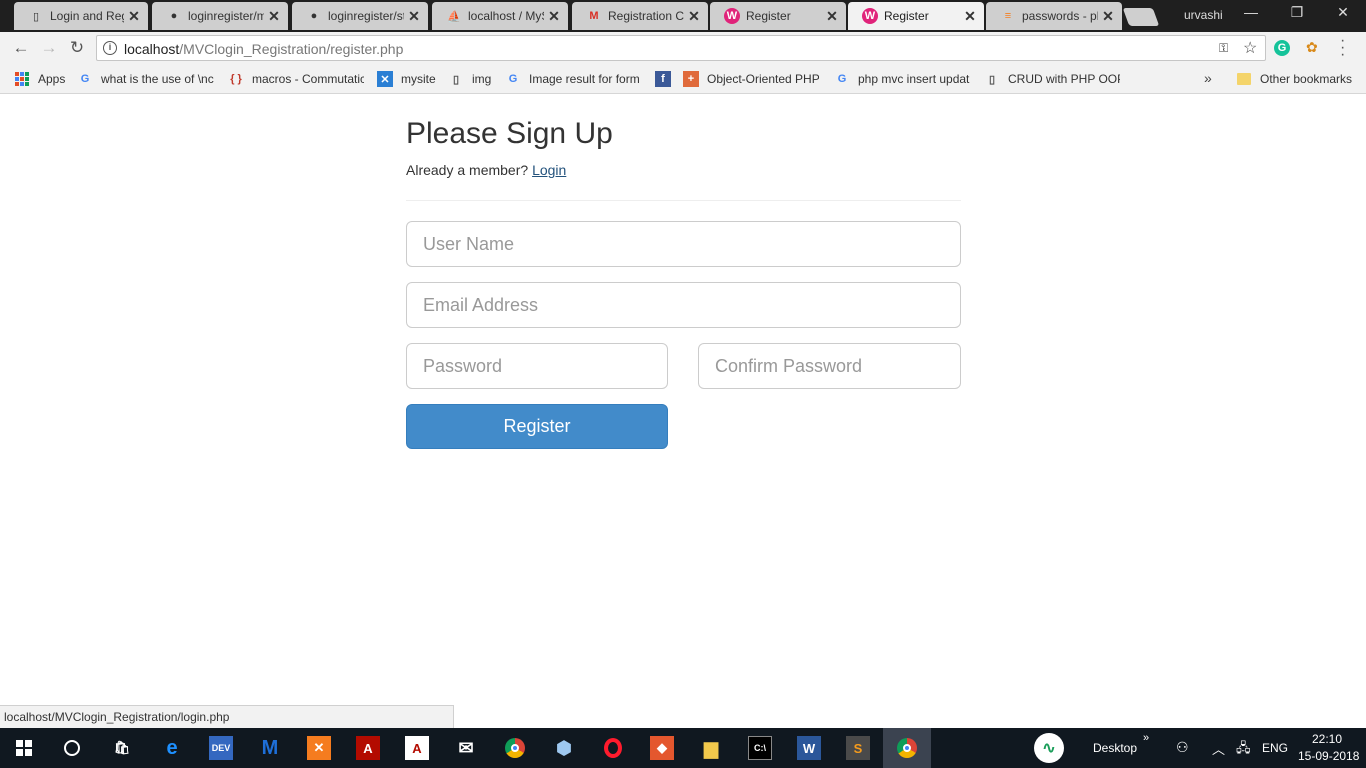  Describe the element at coordinates (858, 748) in the screenshot. I see `sublime-icon: S` at that location.